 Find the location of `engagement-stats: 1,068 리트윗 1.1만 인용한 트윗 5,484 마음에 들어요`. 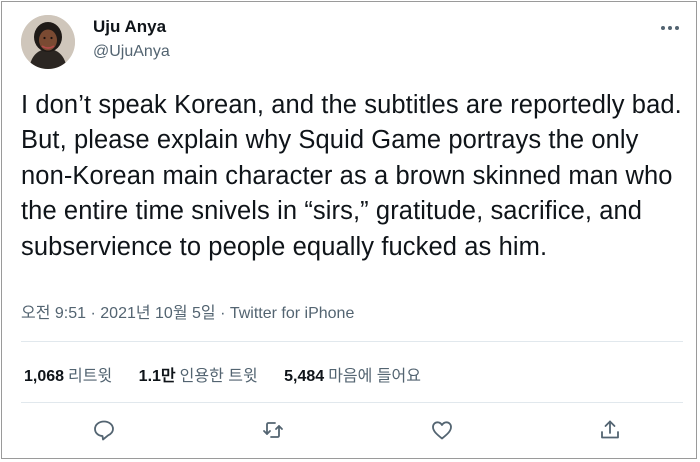

engagement-stats: 1,068 리트윗 1.1만 인용한 트윗 5,484 마음에 들어요 is located at coordinates (233, 374).